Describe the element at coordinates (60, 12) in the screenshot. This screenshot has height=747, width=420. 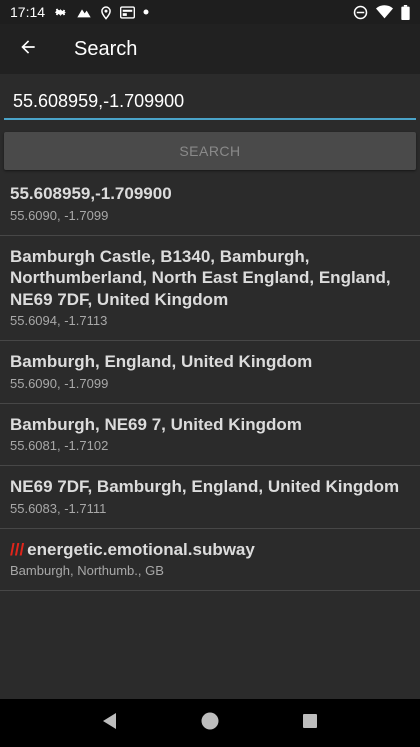
I see `settings-icon` at that location.